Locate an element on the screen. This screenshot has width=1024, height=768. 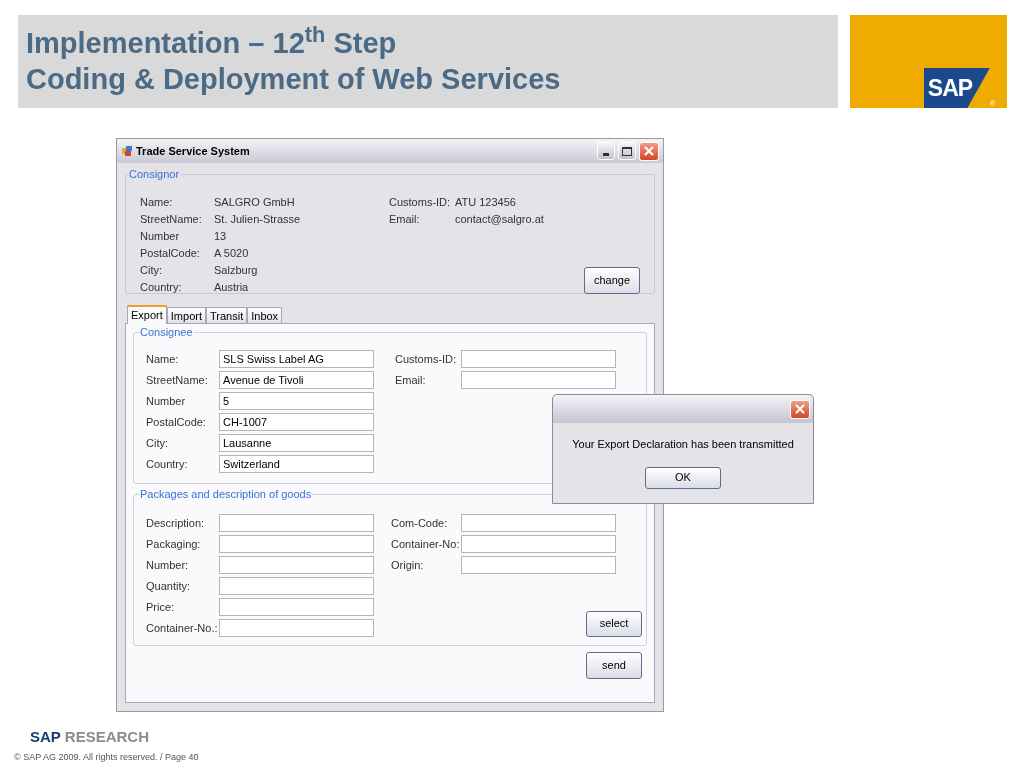
change-button: change is located at coordinates (612, 280).